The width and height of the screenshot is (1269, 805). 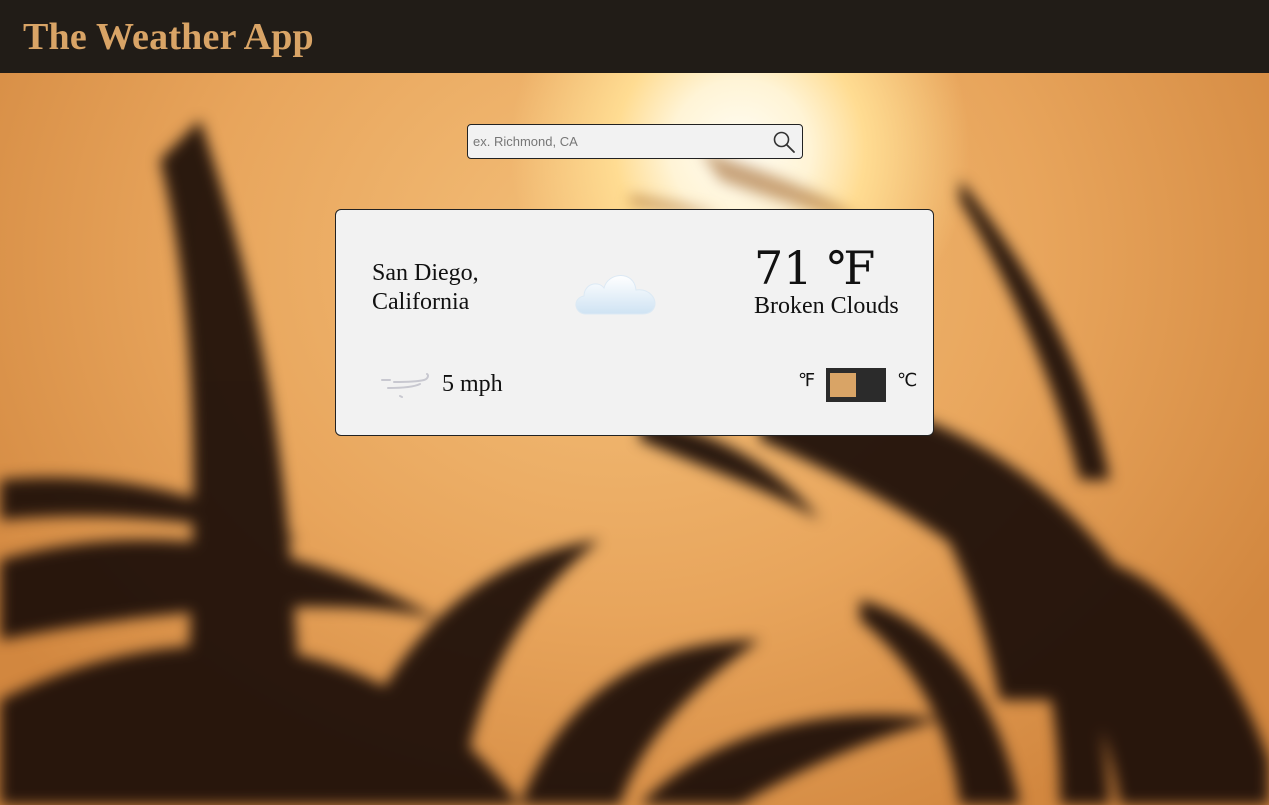 What do you see at coordinates (472, 384) in the screenshot?
I see `wind-speed: 5 mph` at bounding box center [472, 384].